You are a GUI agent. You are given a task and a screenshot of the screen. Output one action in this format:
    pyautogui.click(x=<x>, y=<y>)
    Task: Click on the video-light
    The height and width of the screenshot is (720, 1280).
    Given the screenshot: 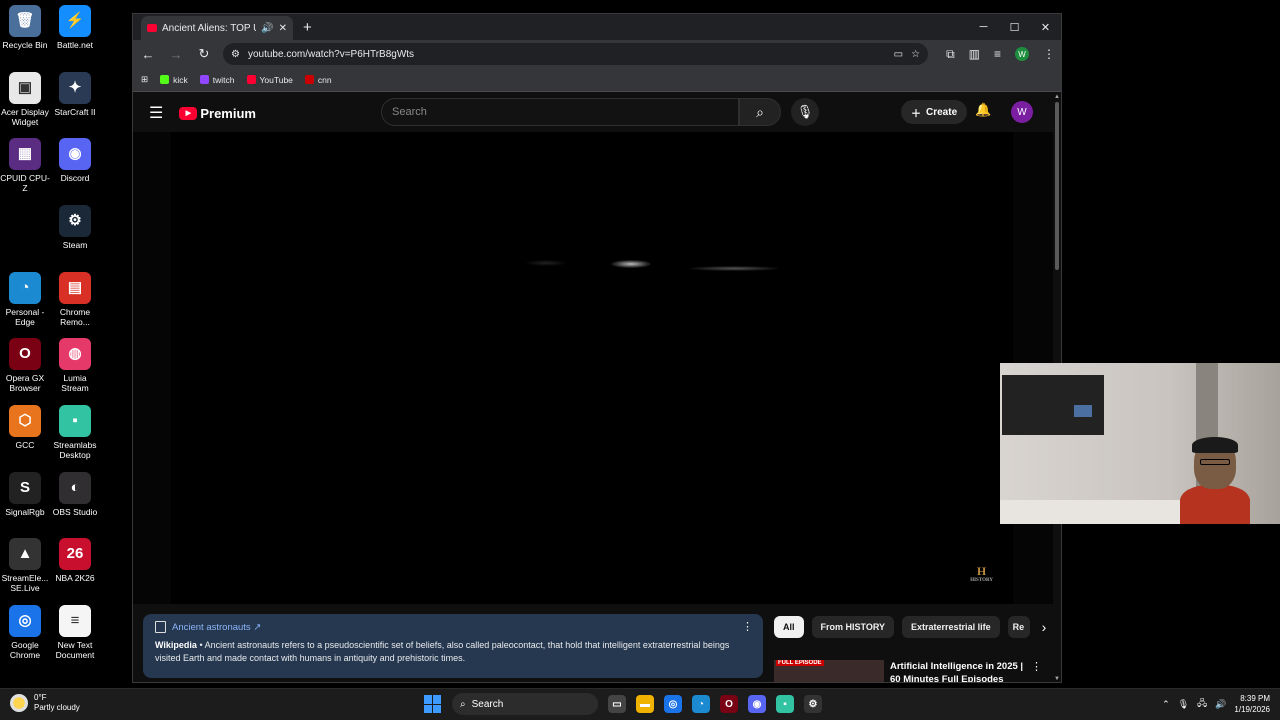 What is the action you would take?
    pyautogui.click(x=631, y=264)
    